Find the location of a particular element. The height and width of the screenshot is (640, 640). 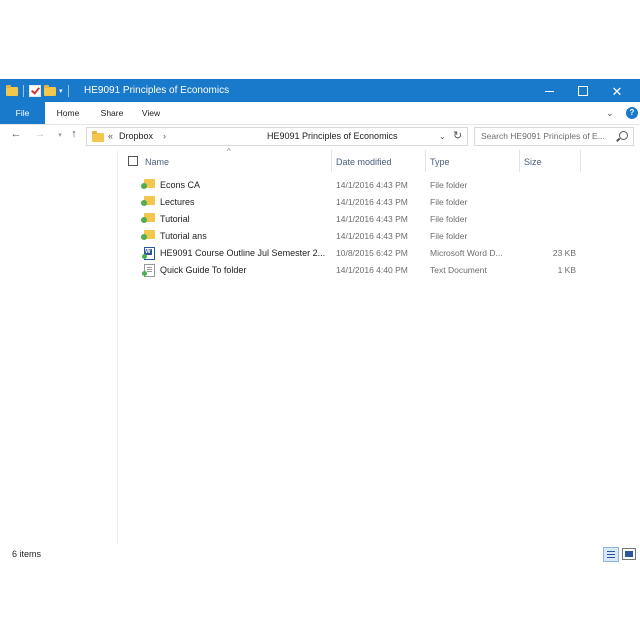

file-size: 1 KB is located at coordinates (566, 270).